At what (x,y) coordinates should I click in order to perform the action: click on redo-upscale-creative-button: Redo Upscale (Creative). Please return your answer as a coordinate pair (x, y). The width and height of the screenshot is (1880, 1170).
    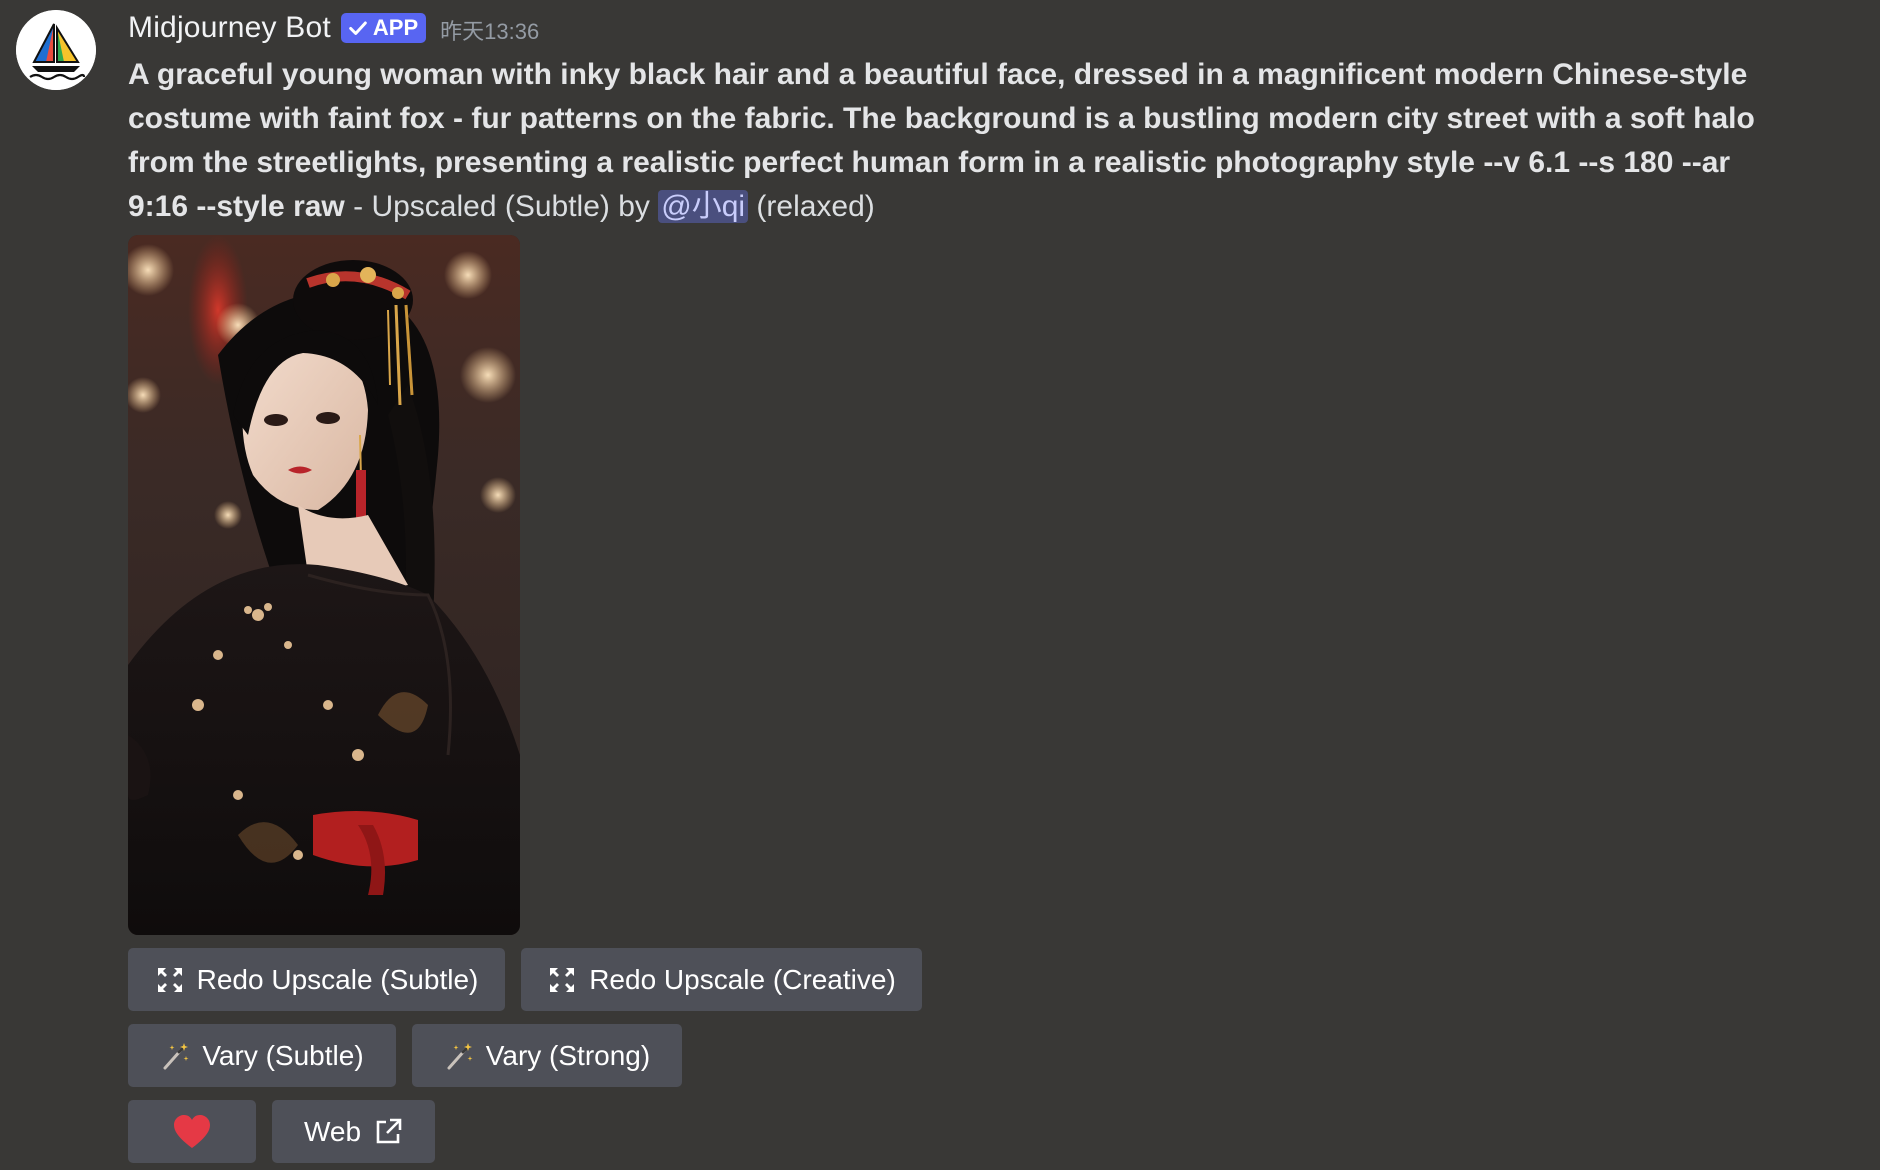
    Looking at the image, I should click on (721, 979).